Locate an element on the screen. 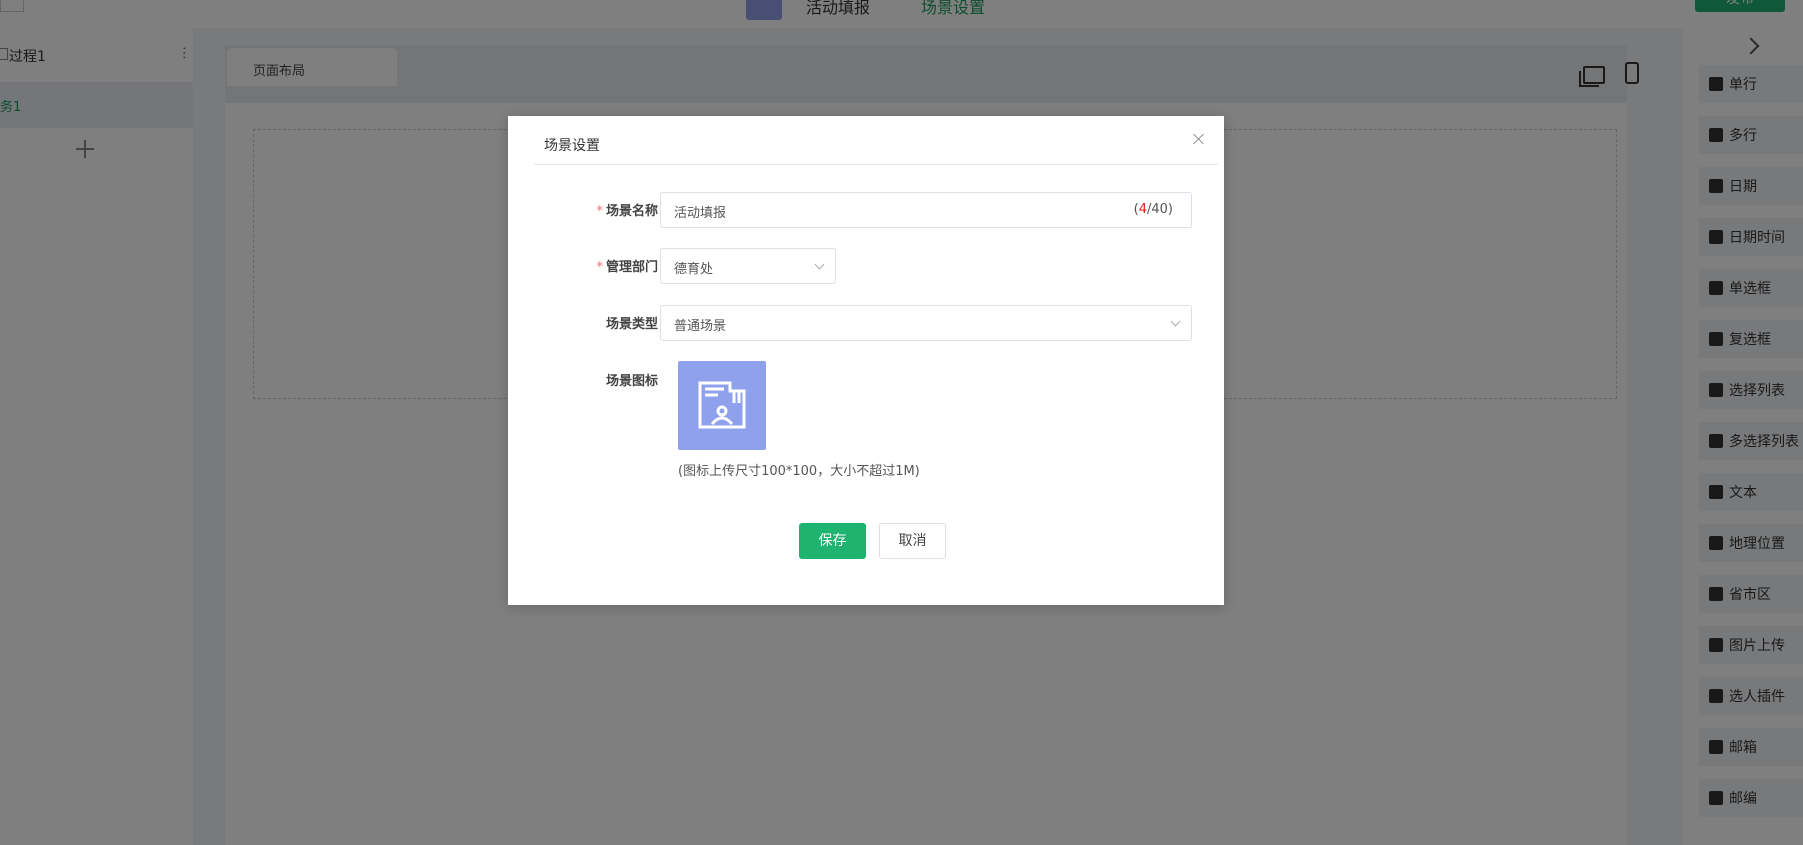 This screenshot has height=845, width=1803. scene-type-select: 普通场景 is located at coordinates (926, 323).